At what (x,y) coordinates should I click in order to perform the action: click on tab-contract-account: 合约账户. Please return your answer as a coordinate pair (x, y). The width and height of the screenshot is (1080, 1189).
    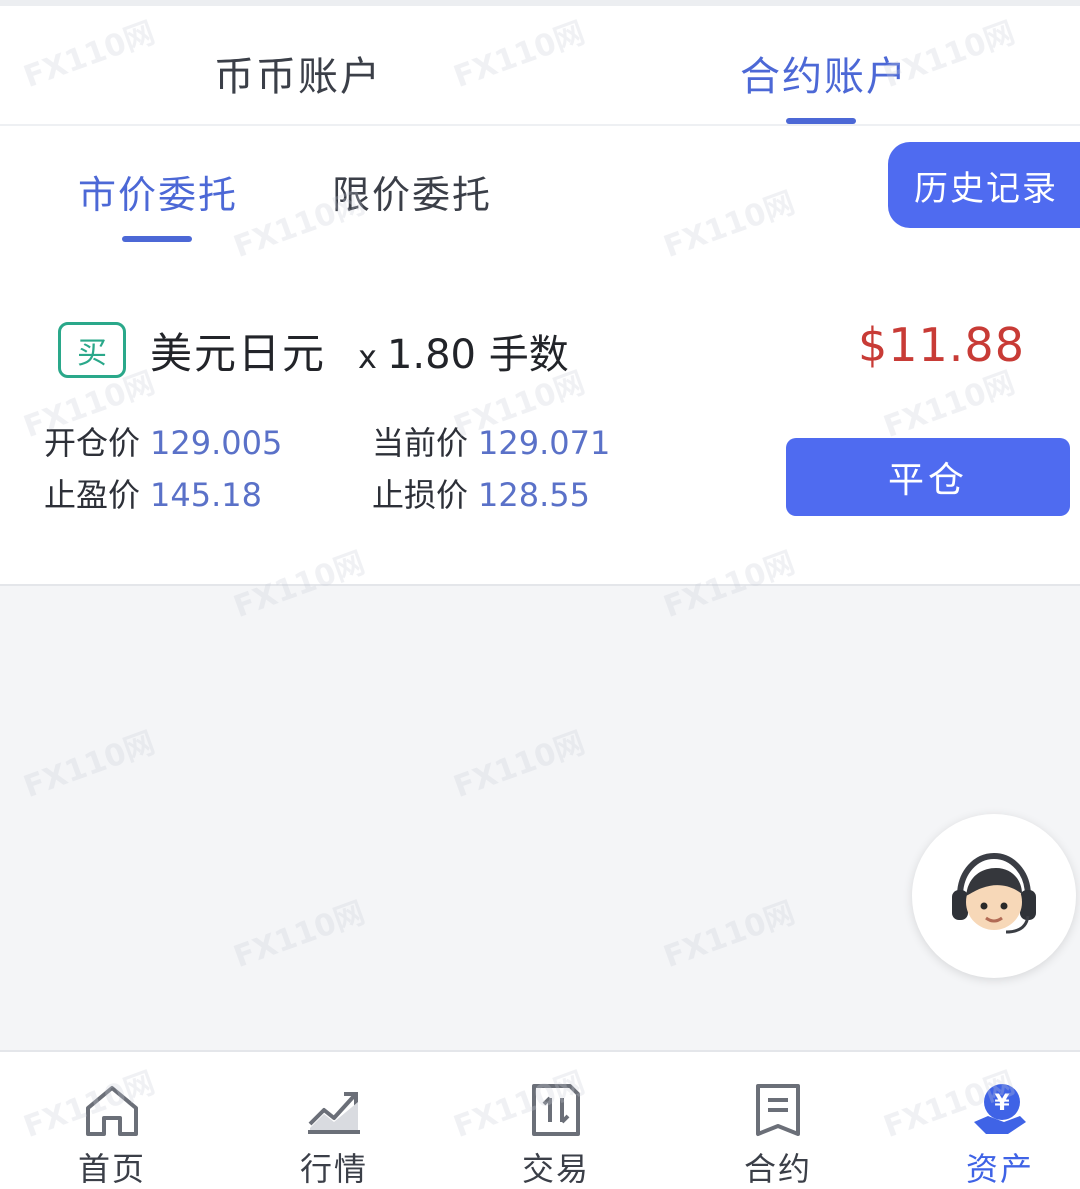
    Looking at the image, I should click on (824, 73).